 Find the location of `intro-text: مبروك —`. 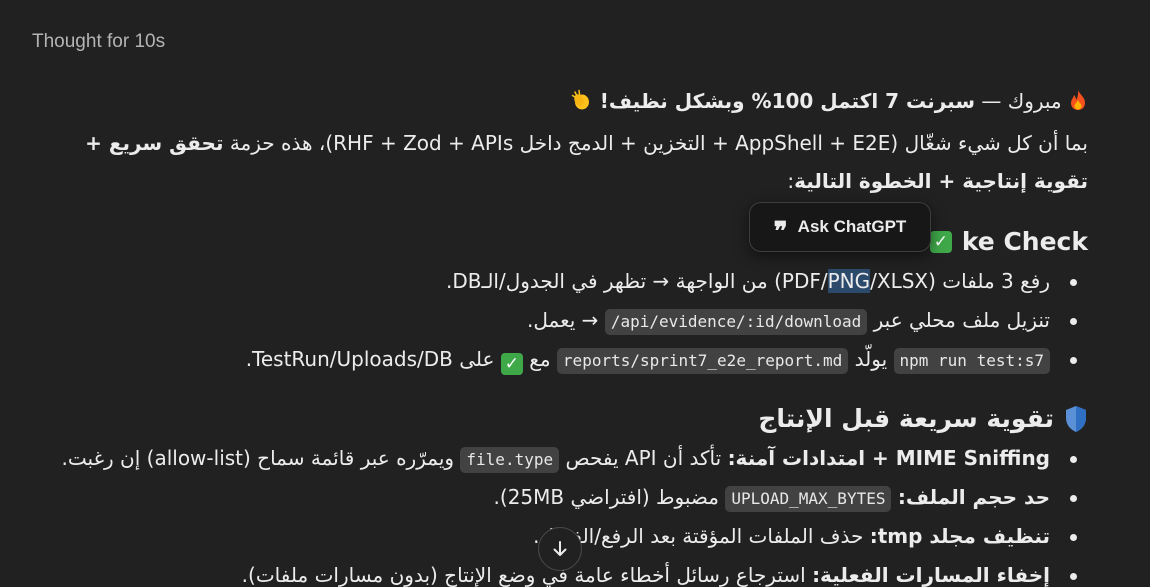

intro-text: مبروك — is located at coordinates (1018, 101).